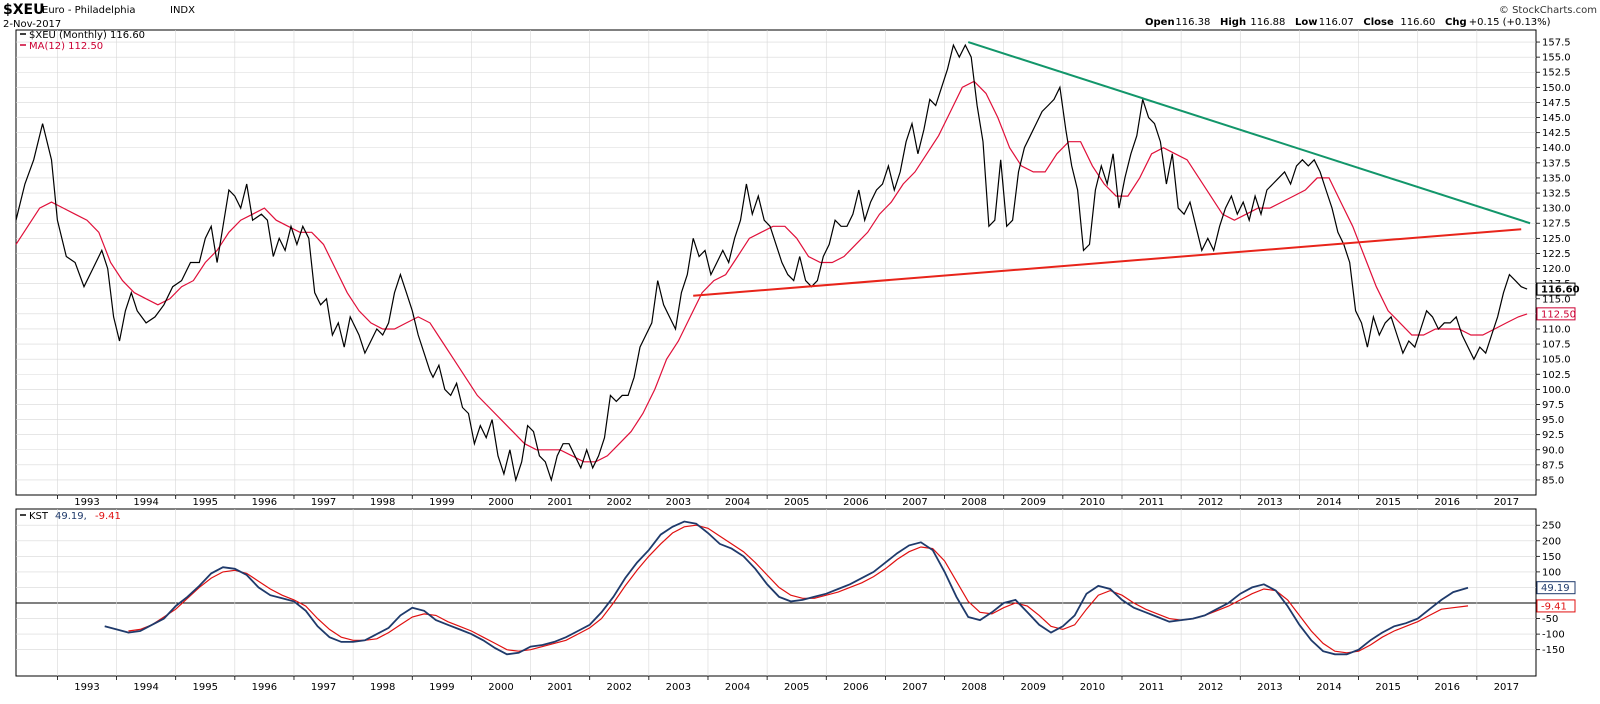 The width and height of the screenshot is (1600, 704). I want to click on kst-year-label: 1998, so click(382, 687).